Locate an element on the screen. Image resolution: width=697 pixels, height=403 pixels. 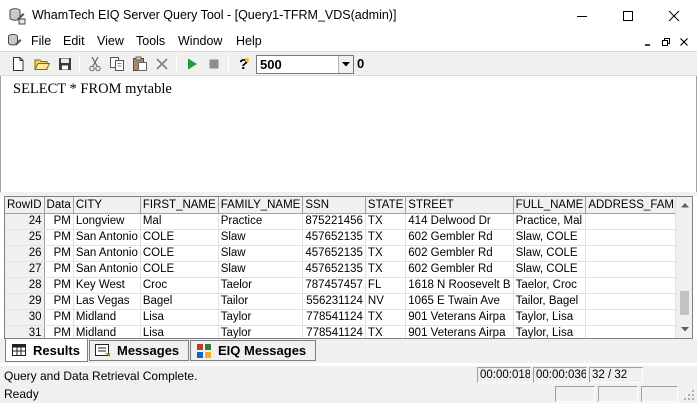
table-cell: Las Vegas is located at coordinates (107, 301).